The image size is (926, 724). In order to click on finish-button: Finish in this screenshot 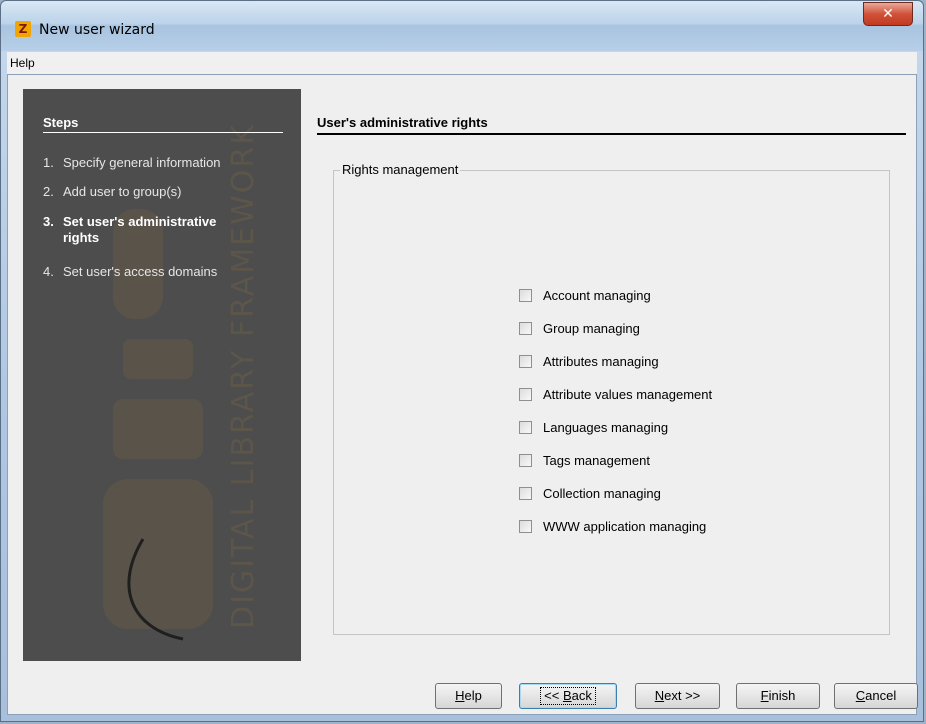, I will do `click(778, 696)`.